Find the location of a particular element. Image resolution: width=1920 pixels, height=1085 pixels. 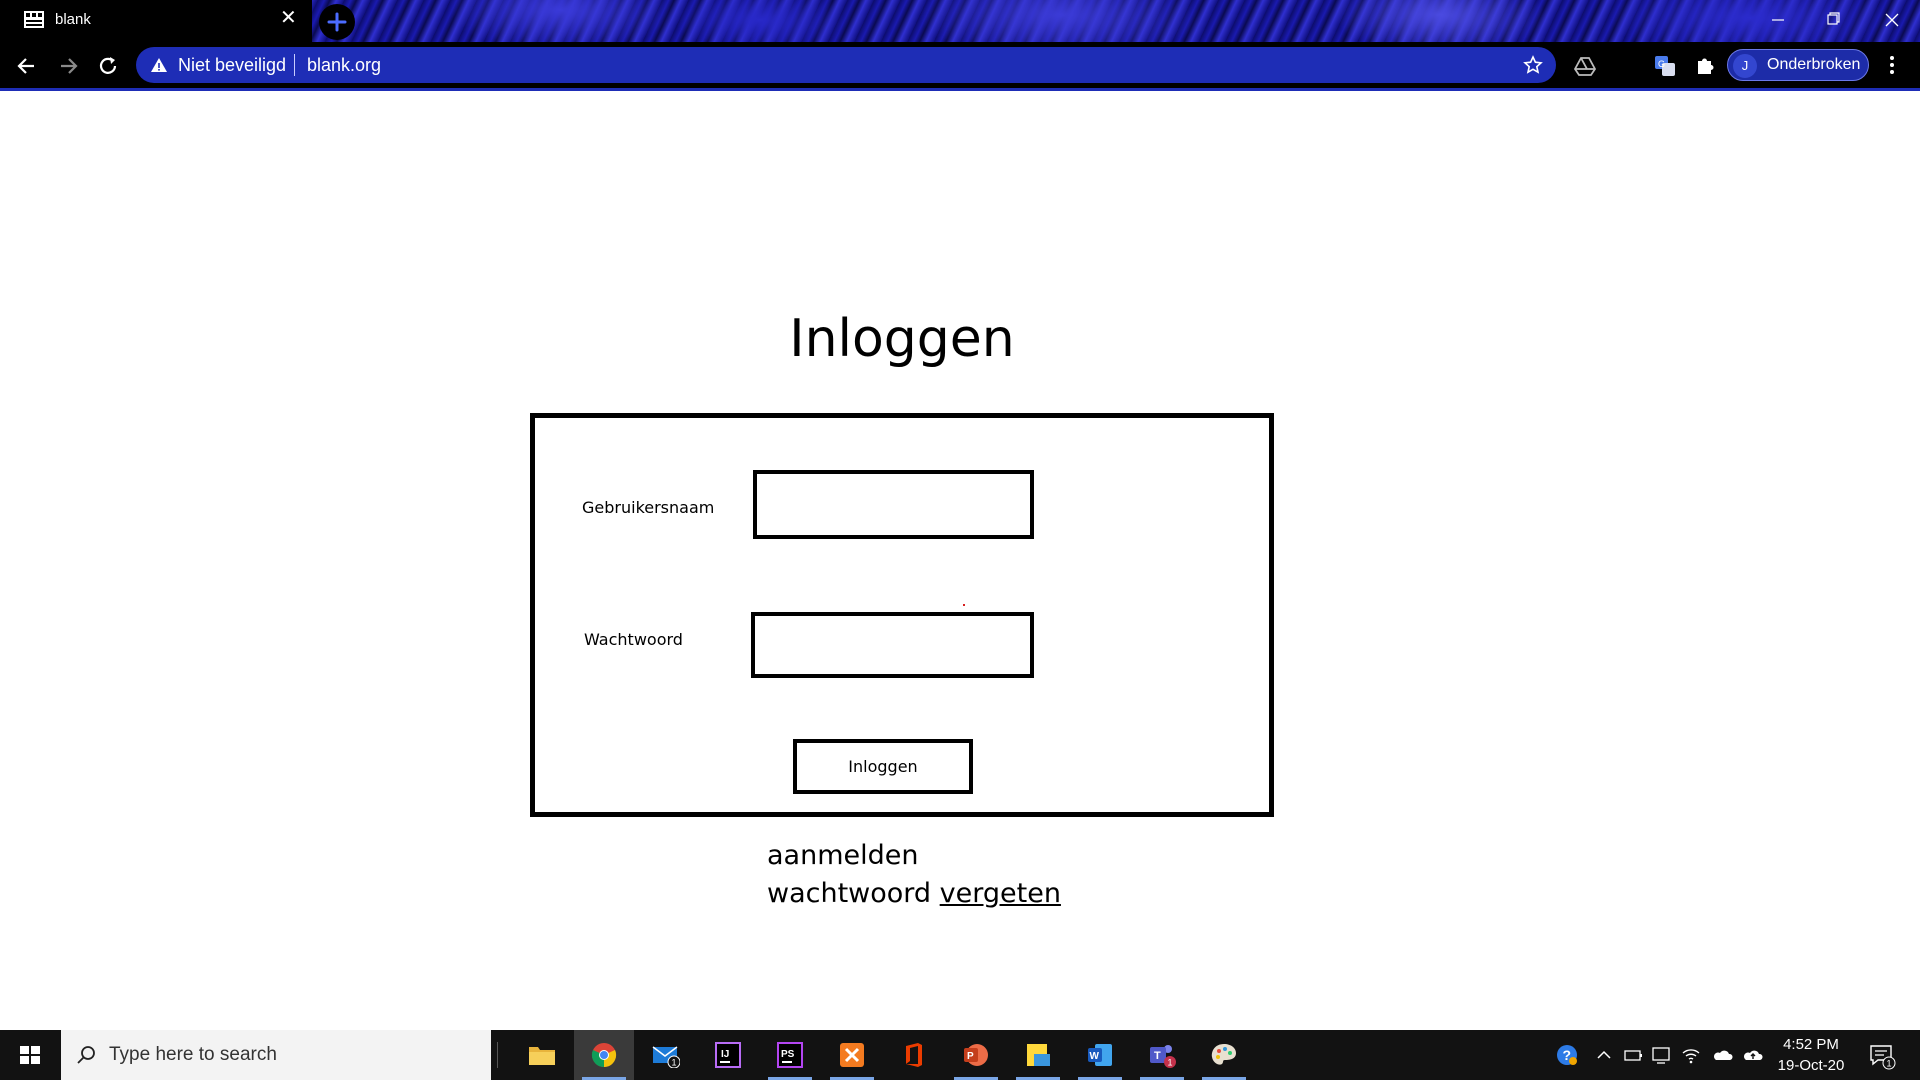

browser-toolbar: Niet beveiligd blank.org G J Onderbroken is located at coordinates (960, 65).